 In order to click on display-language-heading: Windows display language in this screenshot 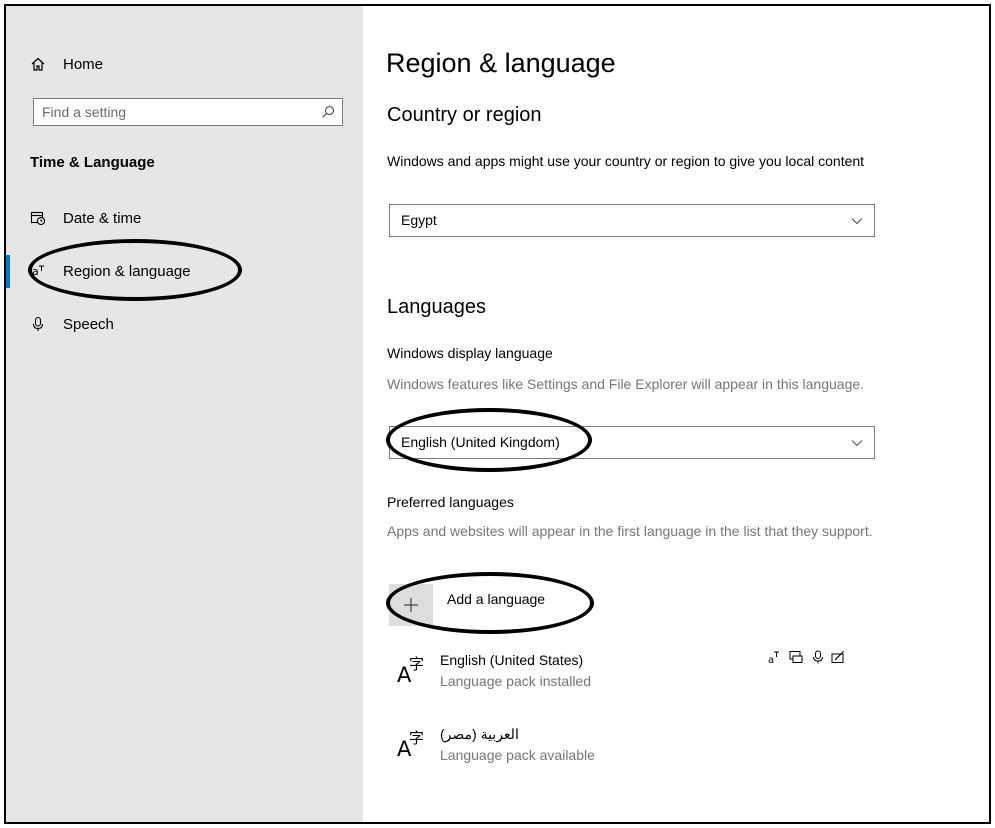, I will do `click(470, 353)`.